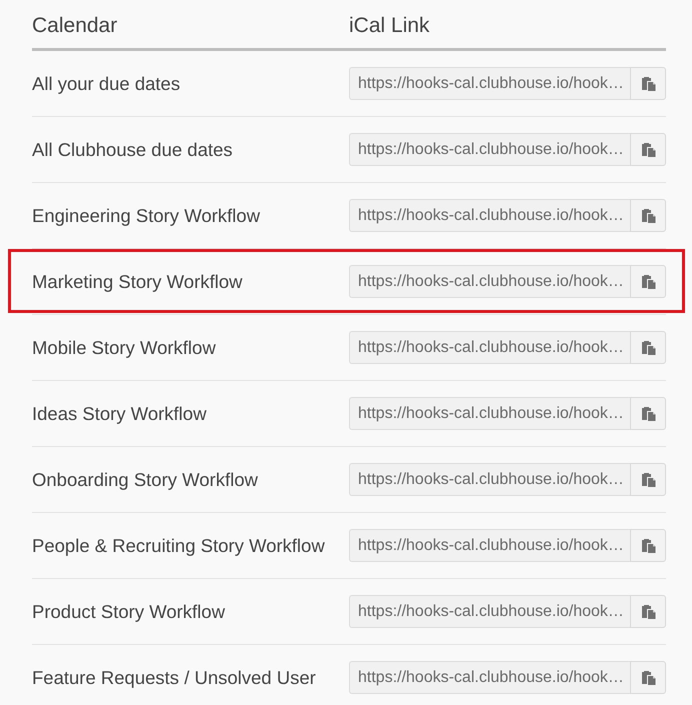 Image resolution: width=692 pixels, height=705 pixels. Describe the element at coordinates (119, 413) in the screenshot. I see `calendar-name: Ideas Story Workflow` at that location.